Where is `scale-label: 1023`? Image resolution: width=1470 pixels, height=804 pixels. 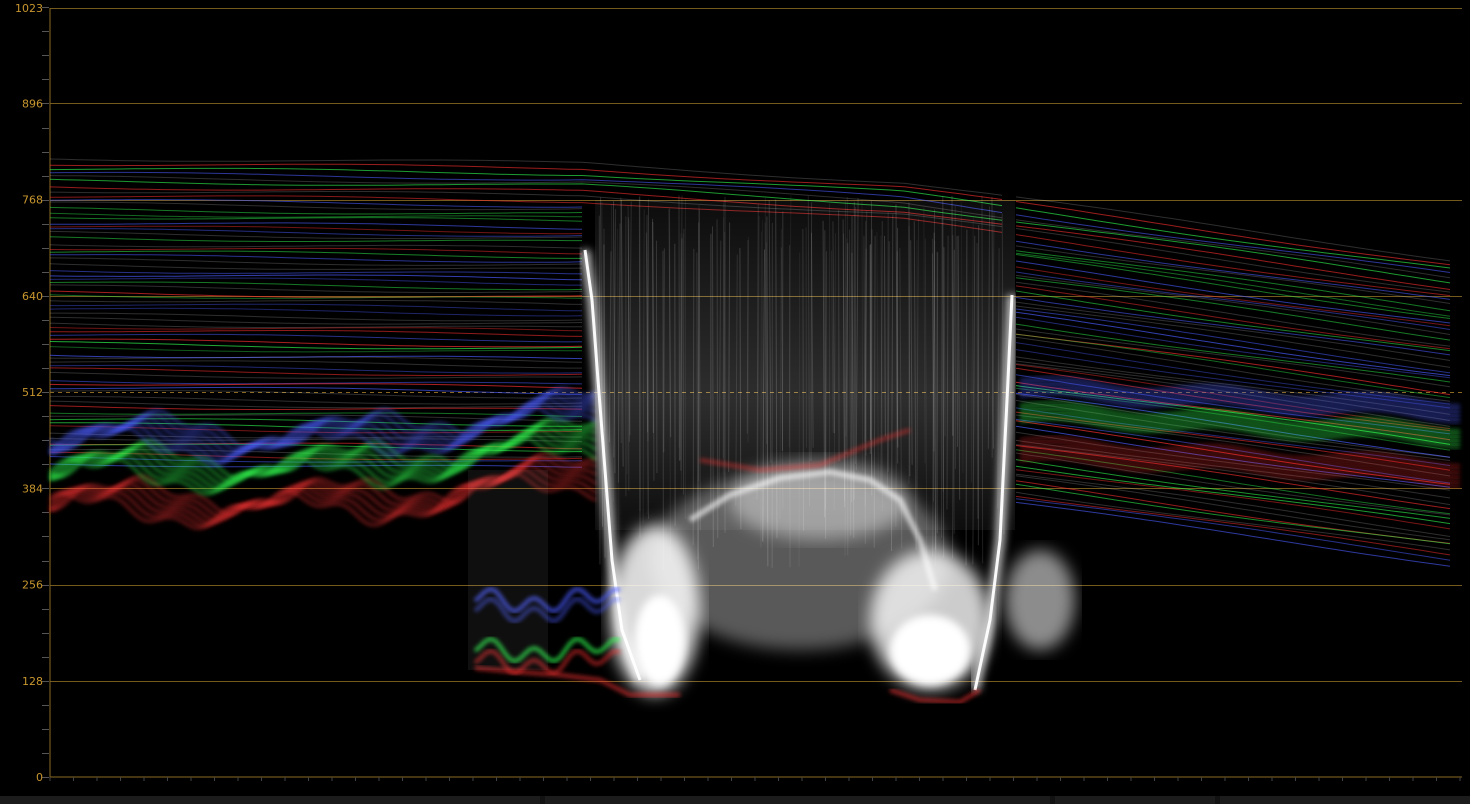 scale-label: 1023 is located at coordinates (29, 8).